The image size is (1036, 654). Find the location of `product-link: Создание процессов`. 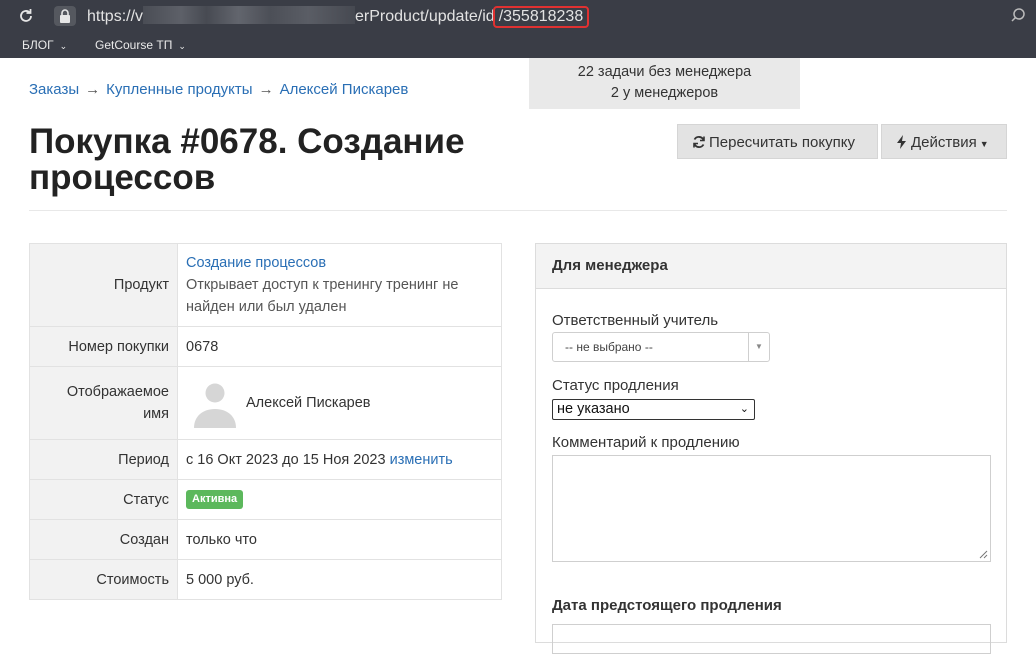

product-link: Создание процессов is located at coordinates (339, 263).